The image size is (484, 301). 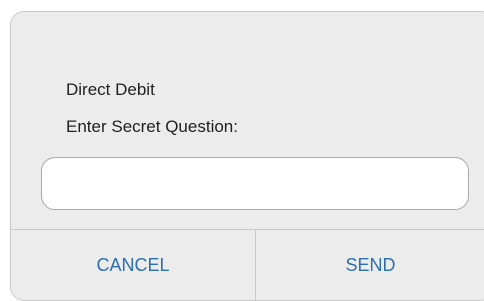 I want to click on send-button: SEND, so click(x=370, y=265).